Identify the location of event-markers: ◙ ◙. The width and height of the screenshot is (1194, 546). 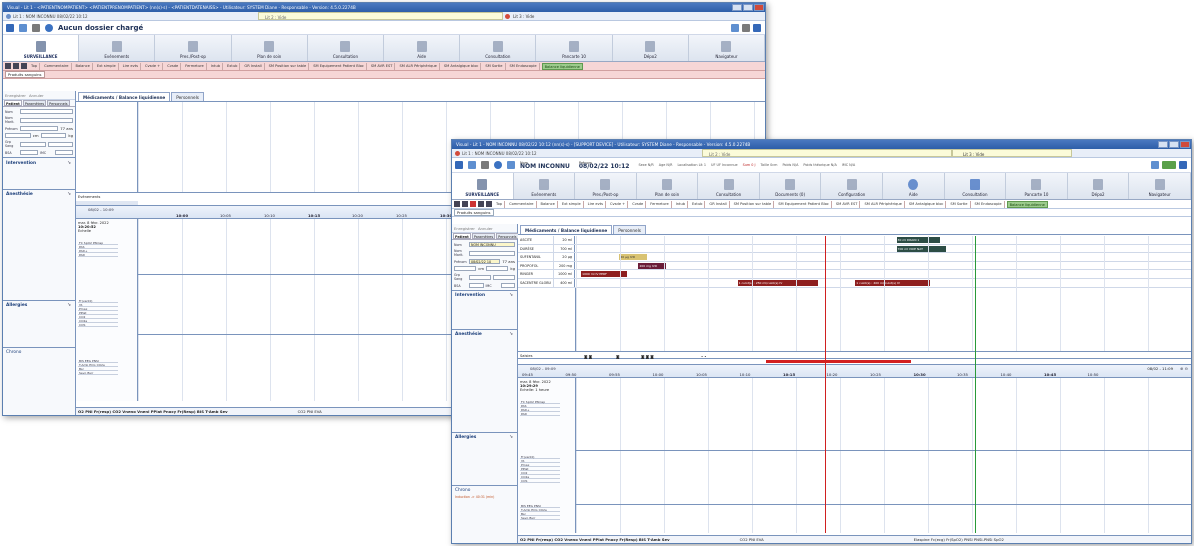
(588, 357).